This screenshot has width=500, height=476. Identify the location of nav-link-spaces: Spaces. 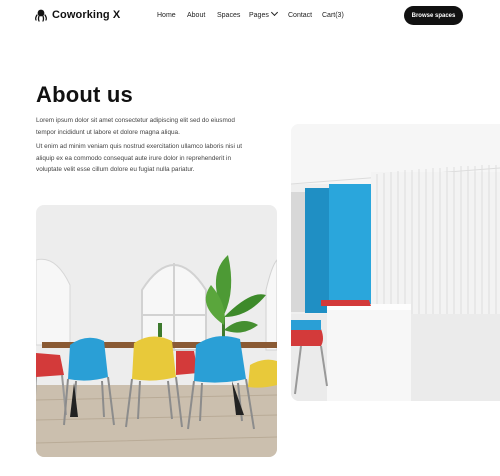
(228, 15).